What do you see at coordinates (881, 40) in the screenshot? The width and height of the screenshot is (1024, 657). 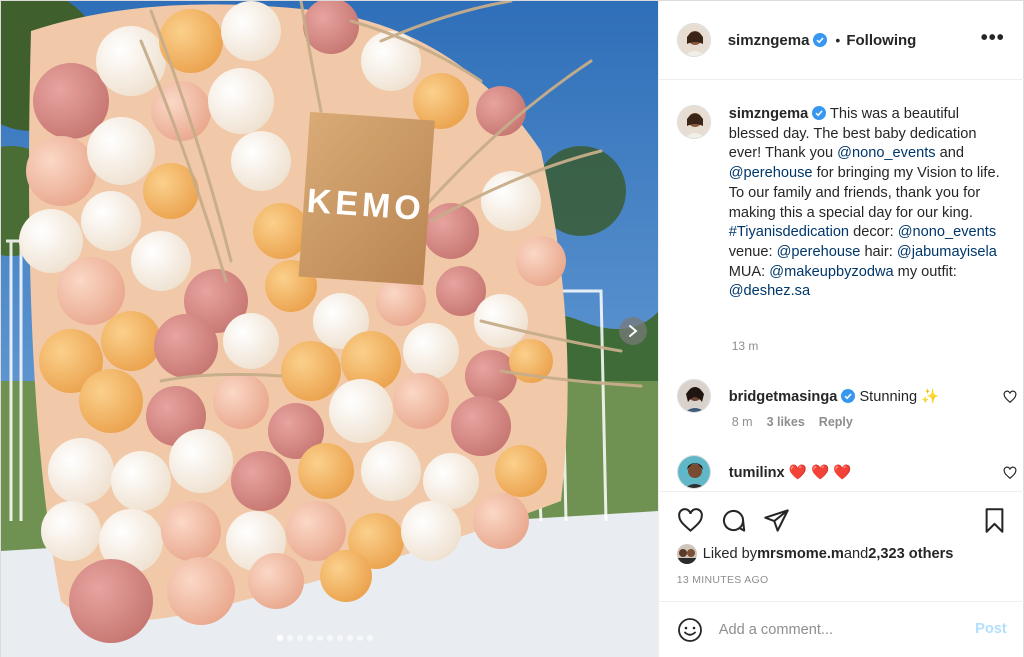 I see `following-button: Following` at bounding box center [881, 40].